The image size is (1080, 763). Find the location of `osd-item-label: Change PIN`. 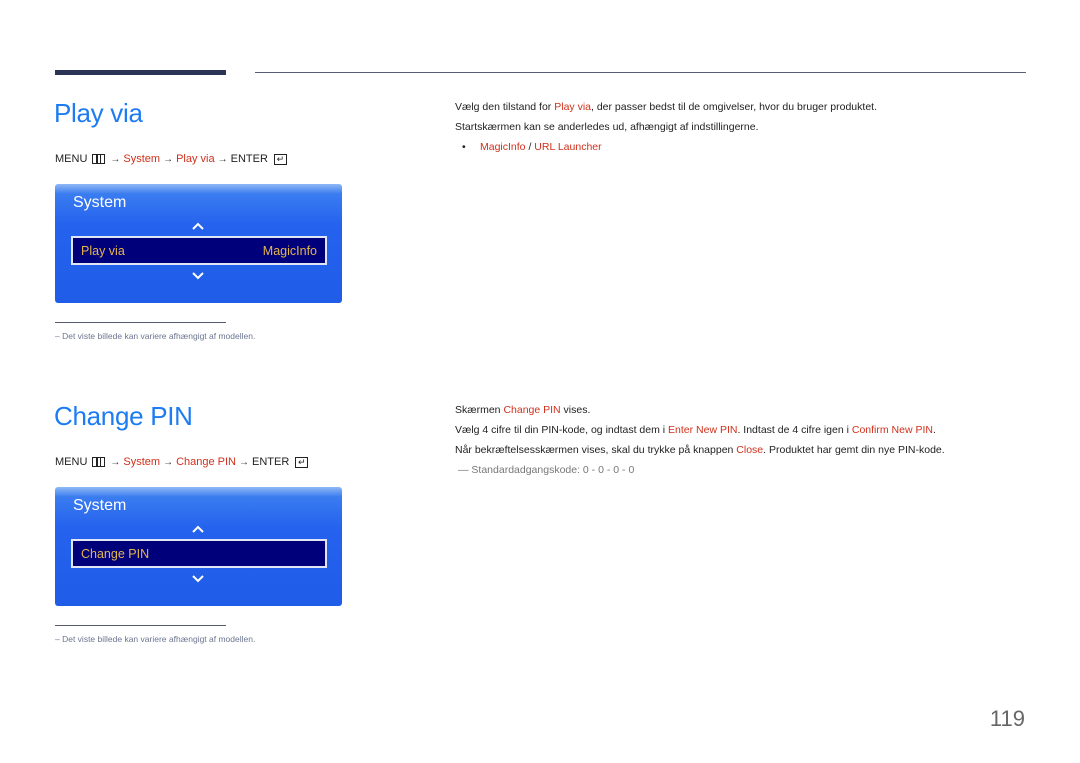

osd-item-label: Change PIN is located at coordinates (115, 553).